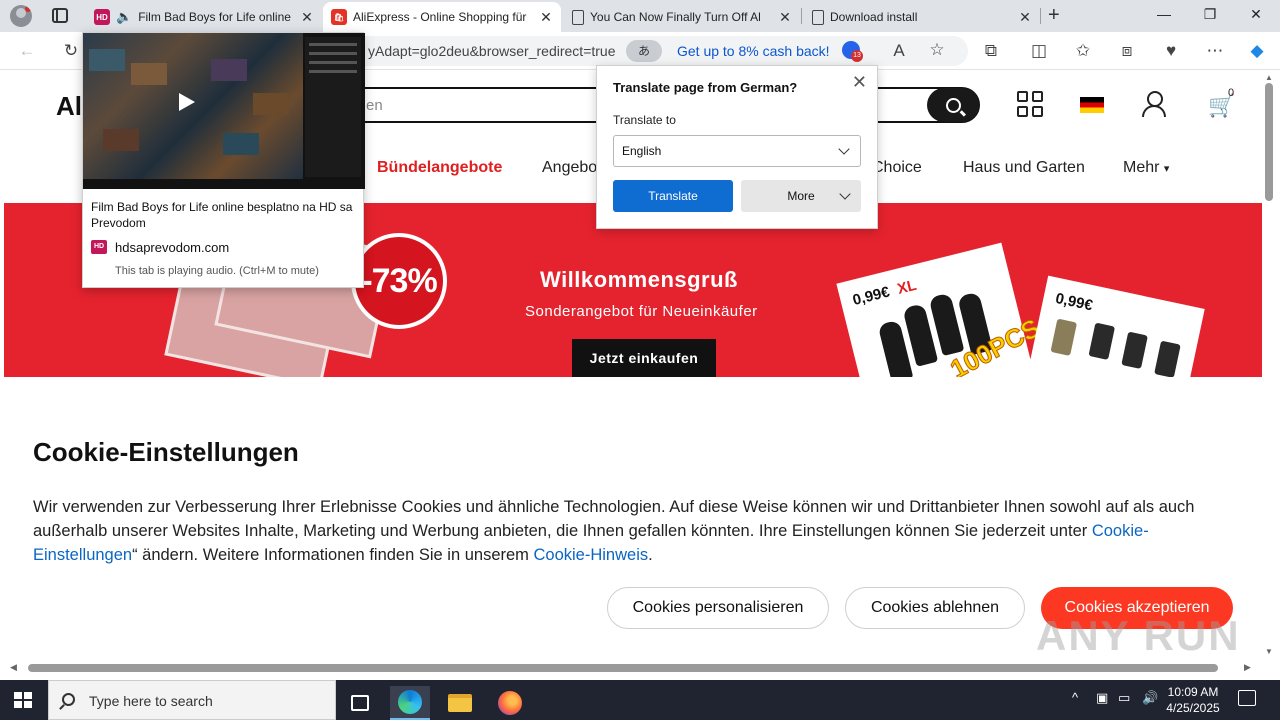  I want to click on search-button, so click(953, 105).